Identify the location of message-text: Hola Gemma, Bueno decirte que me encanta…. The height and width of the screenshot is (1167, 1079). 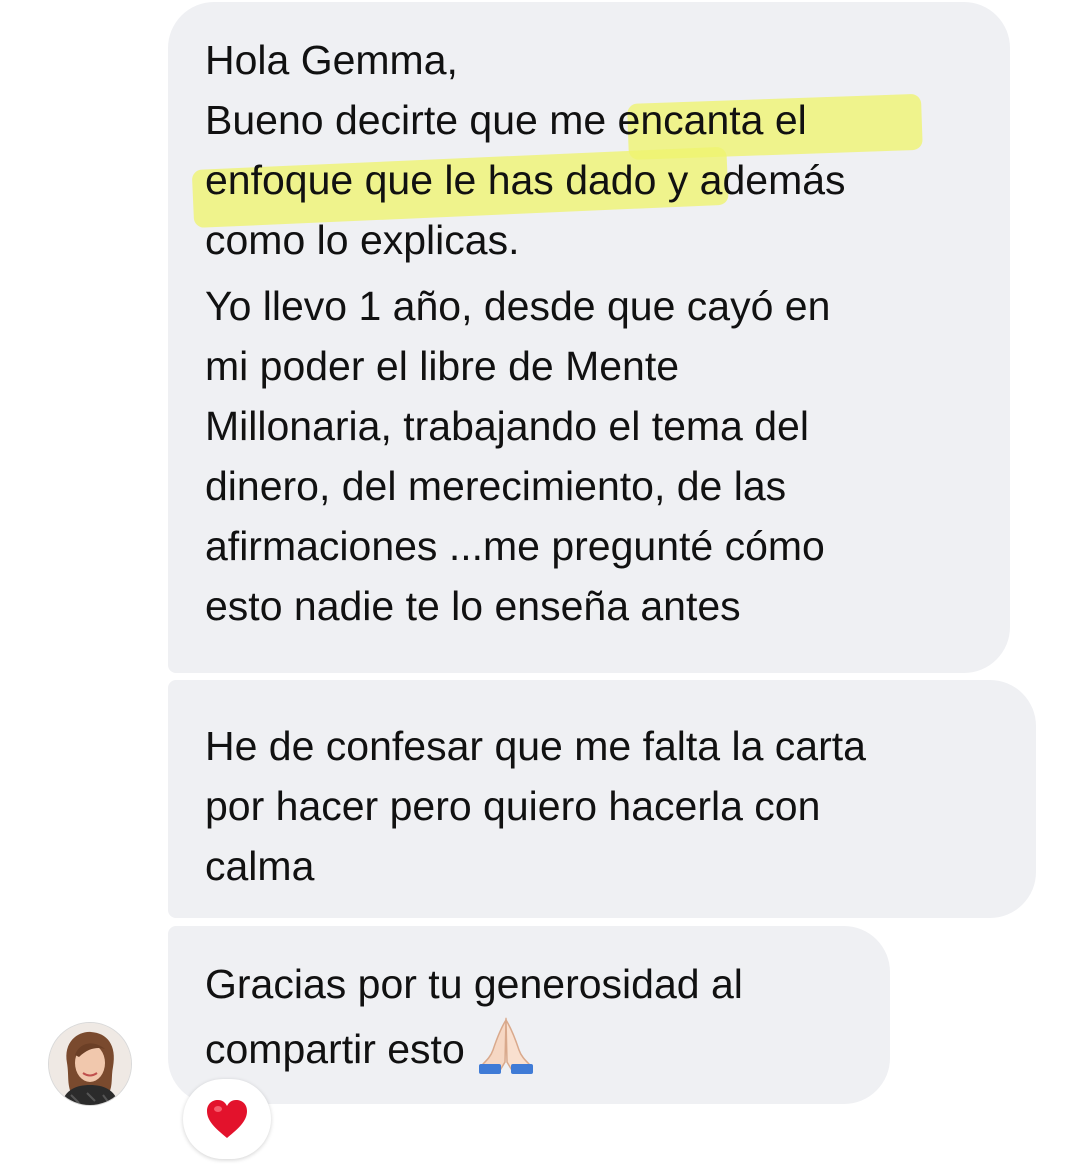
(525, 150).